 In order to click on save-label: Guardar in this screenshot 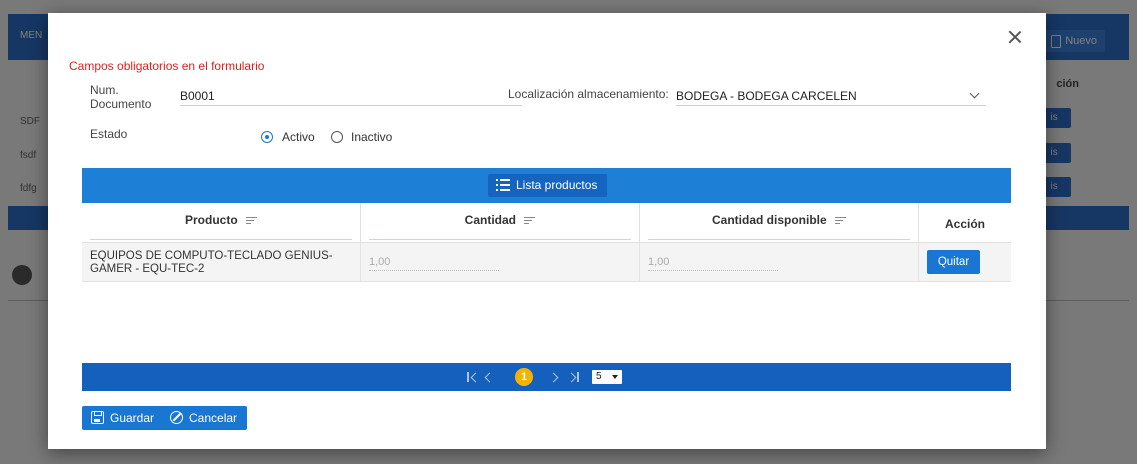, I will do `click(132, 418)`.